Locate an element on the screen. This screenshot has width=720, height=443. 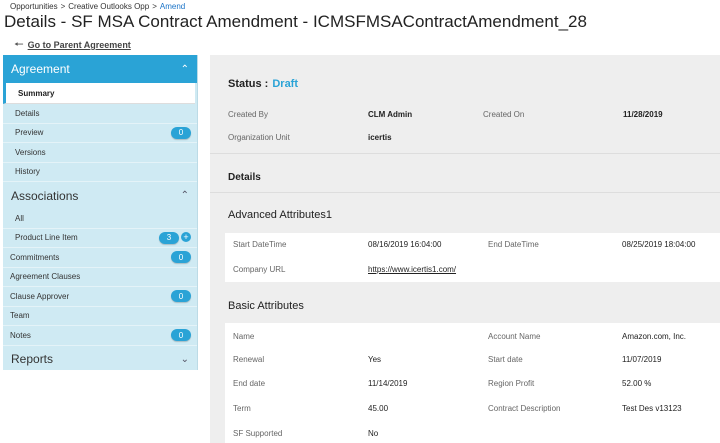
chevron-down-icon: ⌄ is located at coordinates (184, 359).